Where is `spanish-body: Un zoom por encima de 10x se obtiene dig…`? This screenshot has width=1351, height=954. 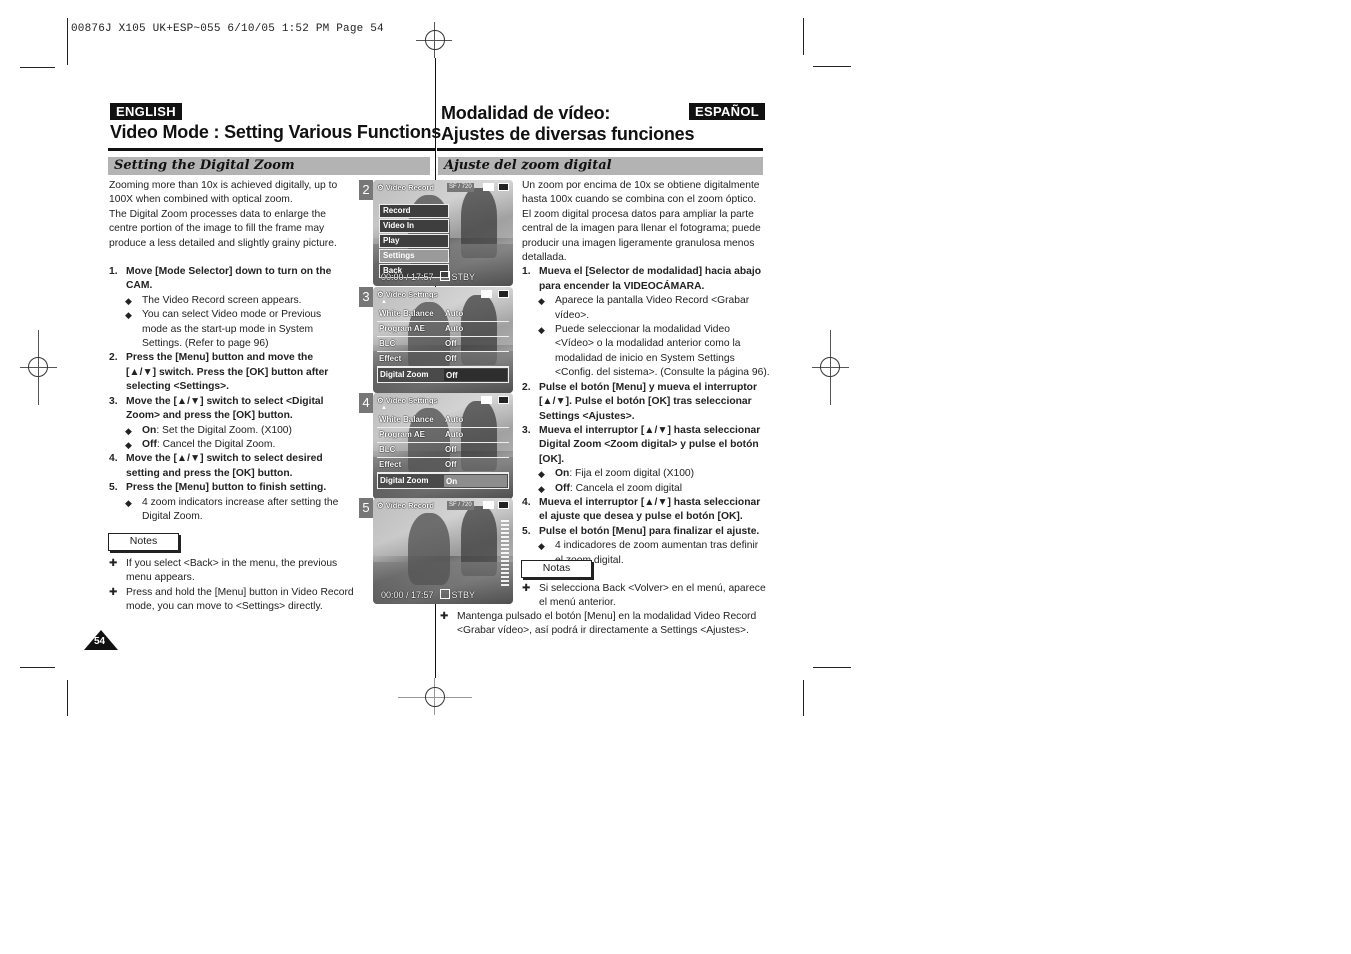 spanish-body: Un zoom por encima de 10x se obtiene dig… is located at coordinates (647, 373).